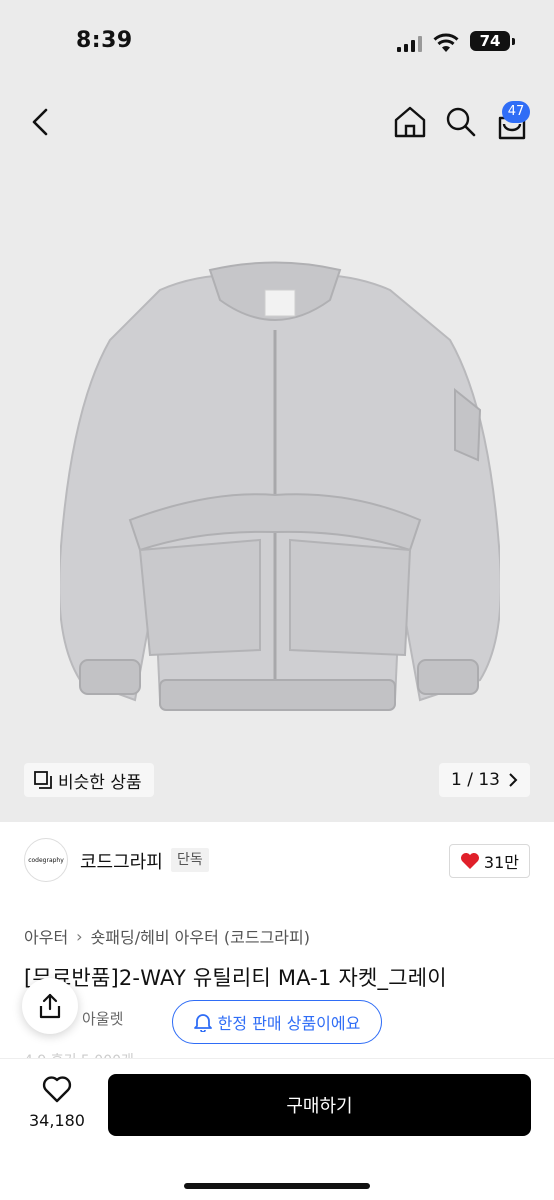 The width and height of the screenshot is (554, 1200). Describe the element at coordinates (410, 122) in the screenshot. I see `home-icon` at that location.